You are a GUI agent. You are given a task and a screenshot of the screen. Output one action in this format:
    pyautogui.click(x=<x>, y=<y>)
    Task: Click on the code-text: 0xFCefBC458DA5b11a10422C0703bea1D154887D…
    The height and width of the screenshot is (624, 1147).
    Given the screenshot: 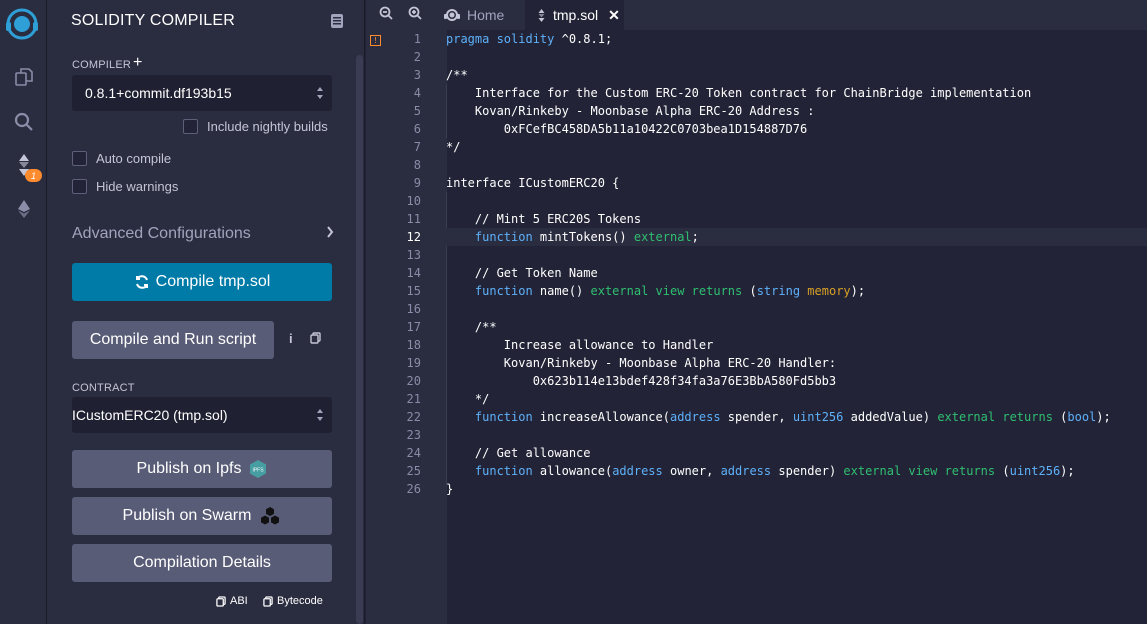 What is the action you would take?
    pyautogui.click(x=627, y=129)
    